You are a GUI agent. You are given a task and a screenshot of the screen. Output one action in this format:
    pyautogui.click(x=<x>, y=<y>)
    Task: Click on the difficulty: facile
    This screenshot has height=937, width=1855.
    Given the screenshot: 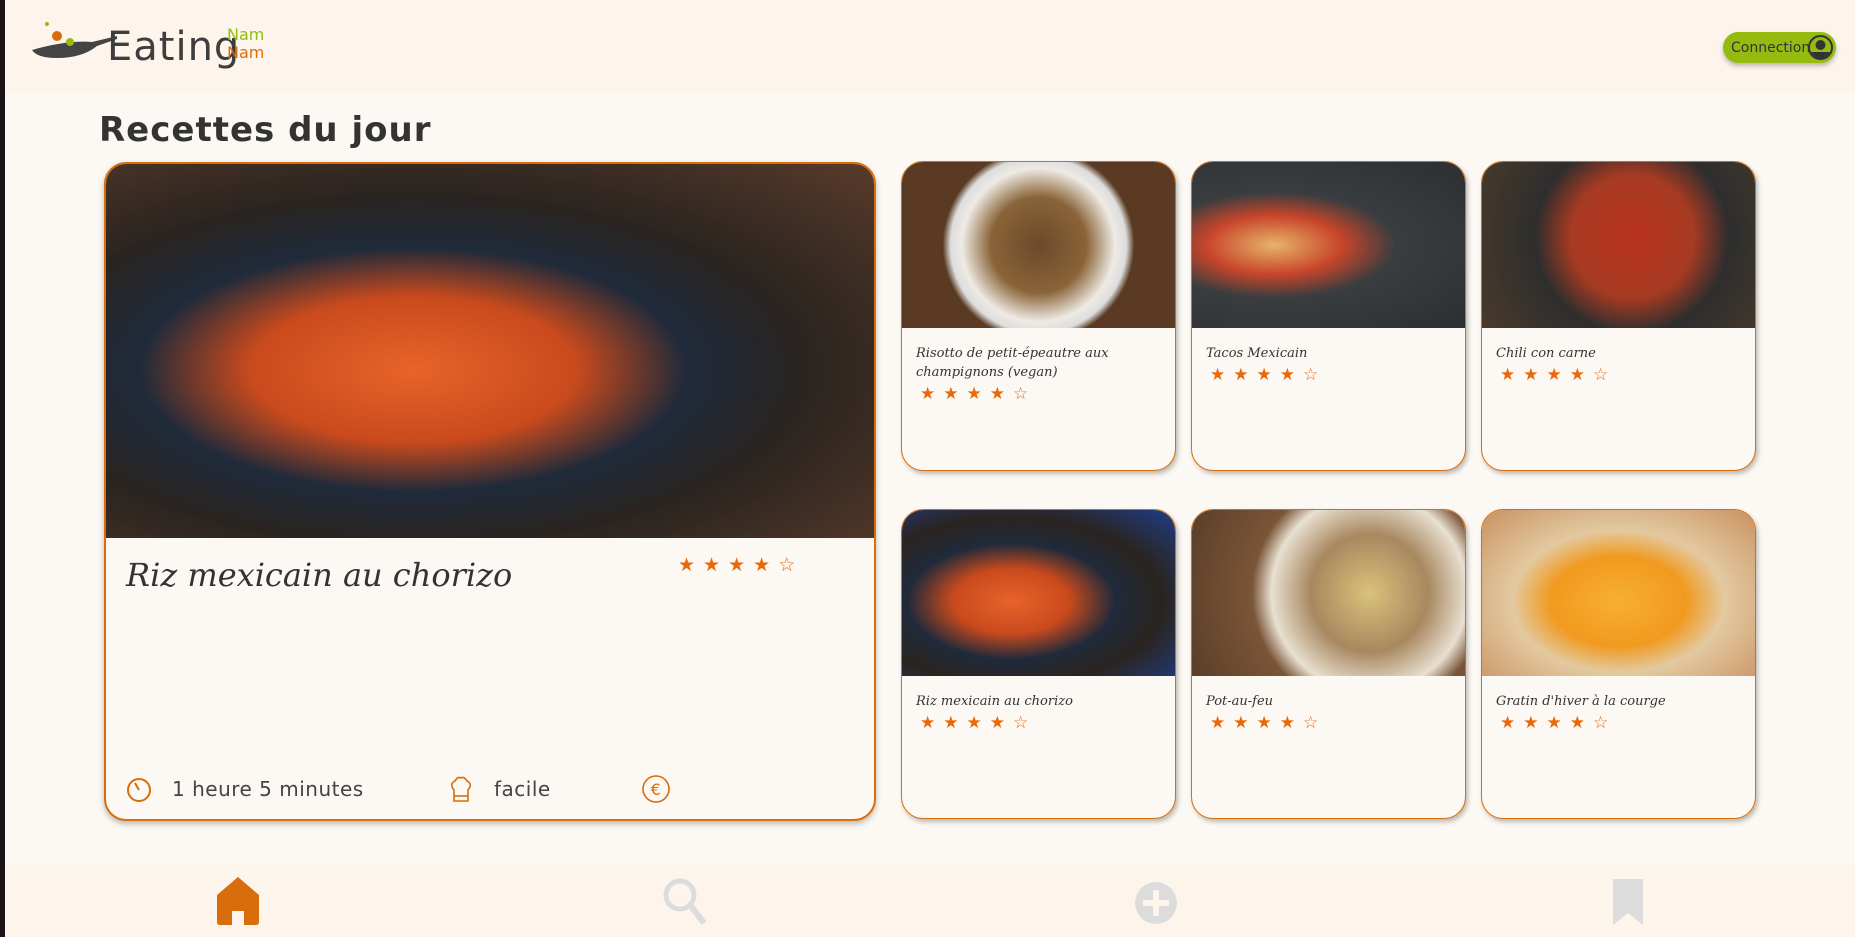 What is the action you would take?
    pyautogui.click(x=498, y=789)
    